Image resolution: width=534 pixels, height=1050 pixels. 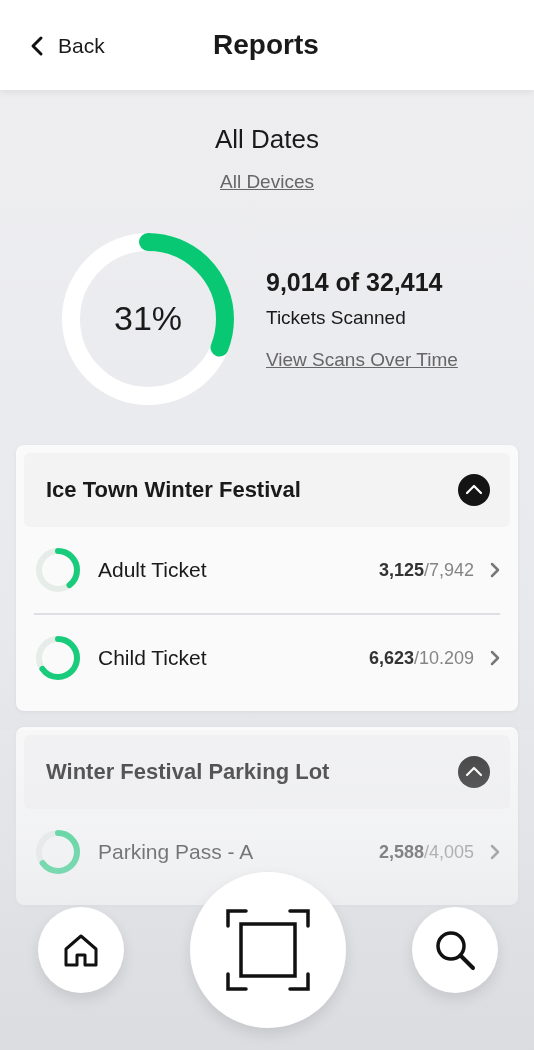 I want to click on view-scans-link: View Scans Over Time, so click(x=362, y=359).